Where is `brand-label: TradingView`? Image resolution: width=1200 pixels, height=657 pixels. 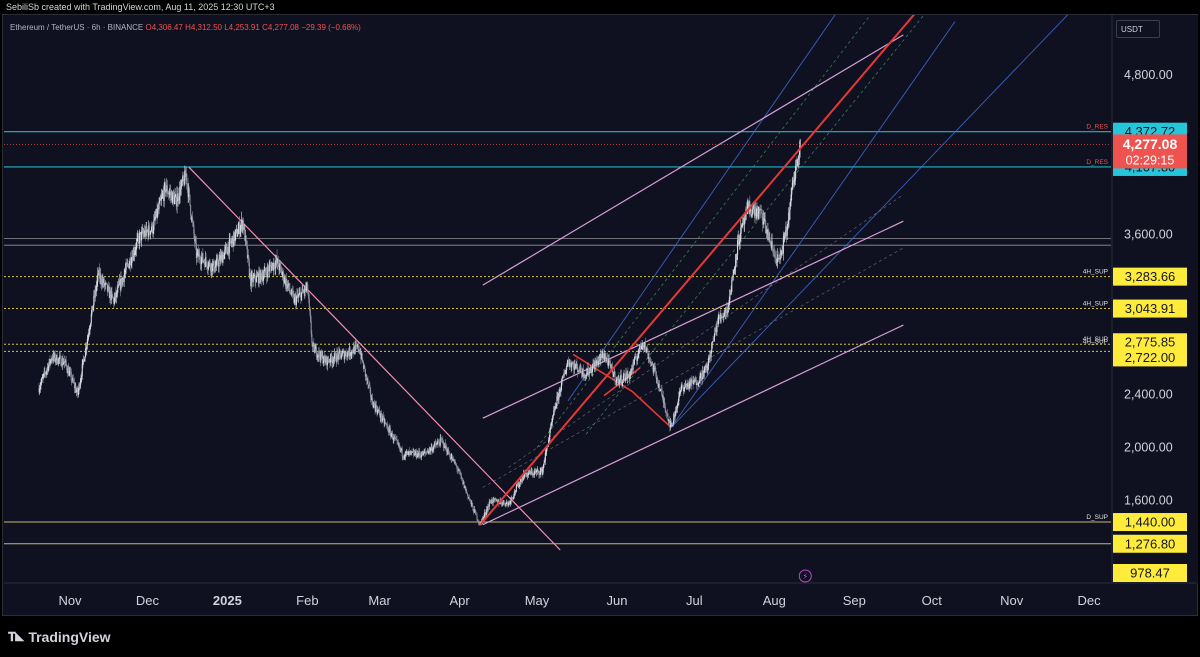 brand-label: TradingView is located at coordinates (69, 637).